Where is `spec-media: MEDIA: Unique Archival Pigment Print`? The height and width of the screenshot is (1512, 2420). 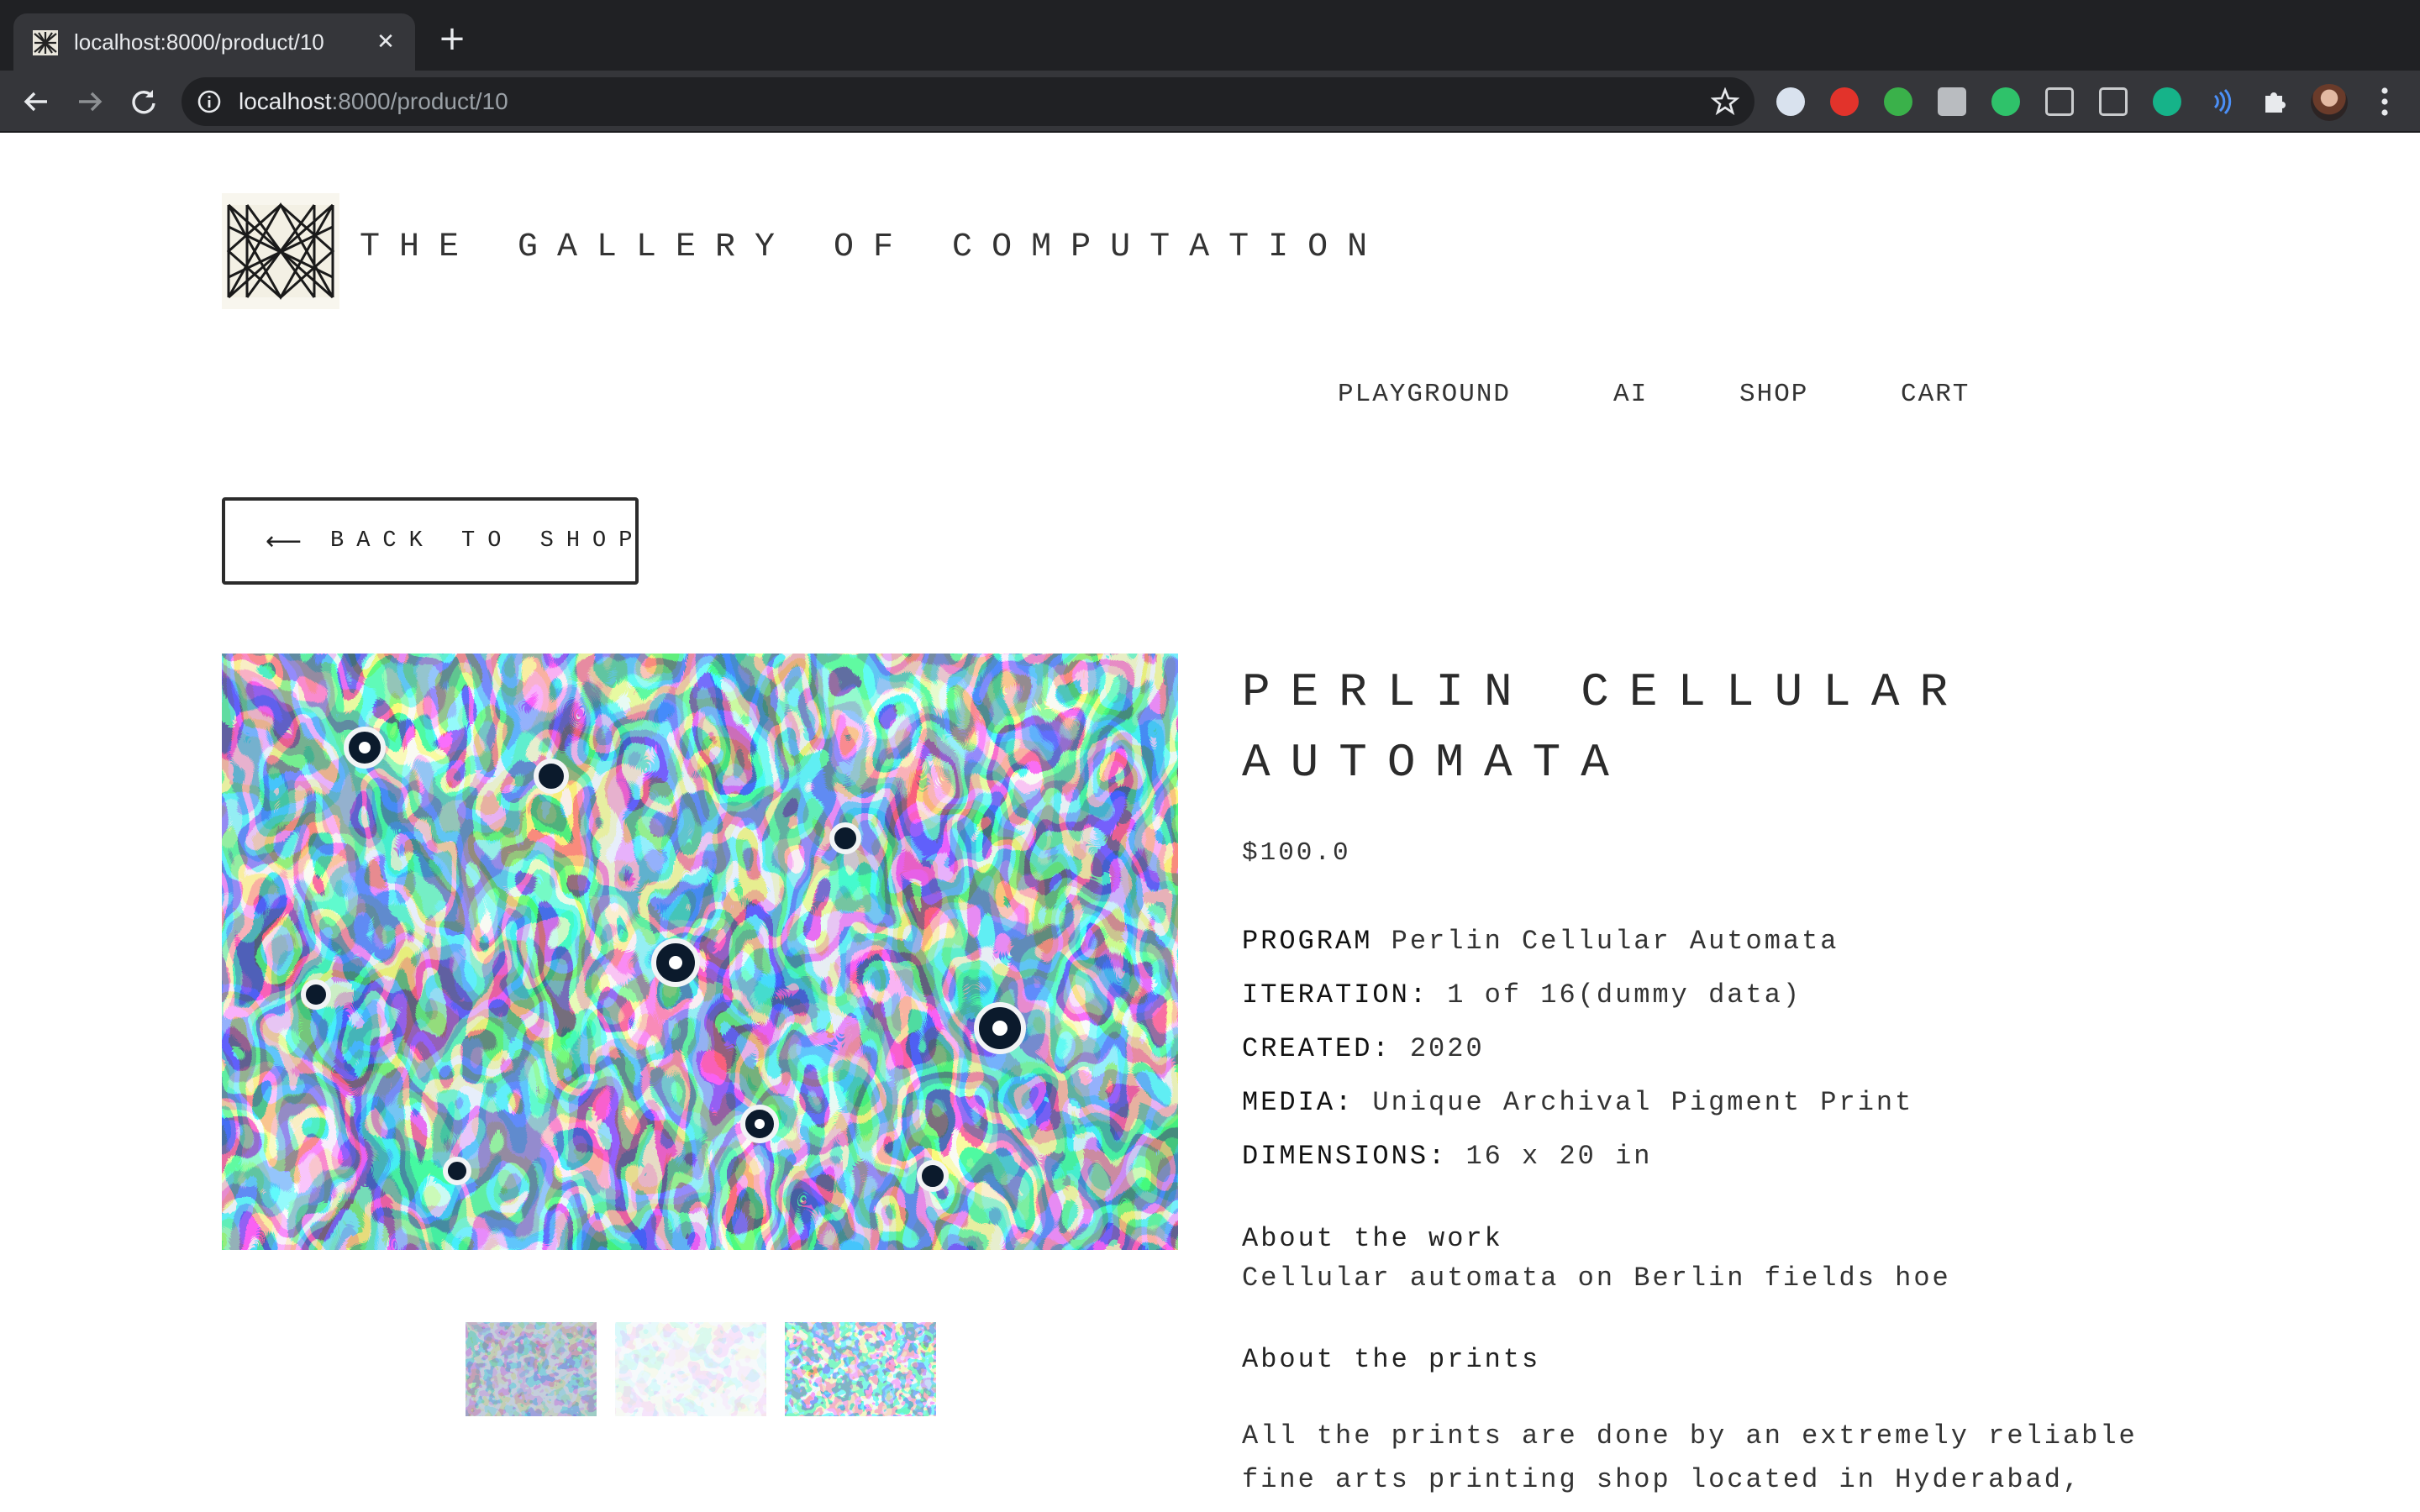
spec-media: MEDIA: Unique Archival Pigment Print is located at coordinates (1577, 1102).